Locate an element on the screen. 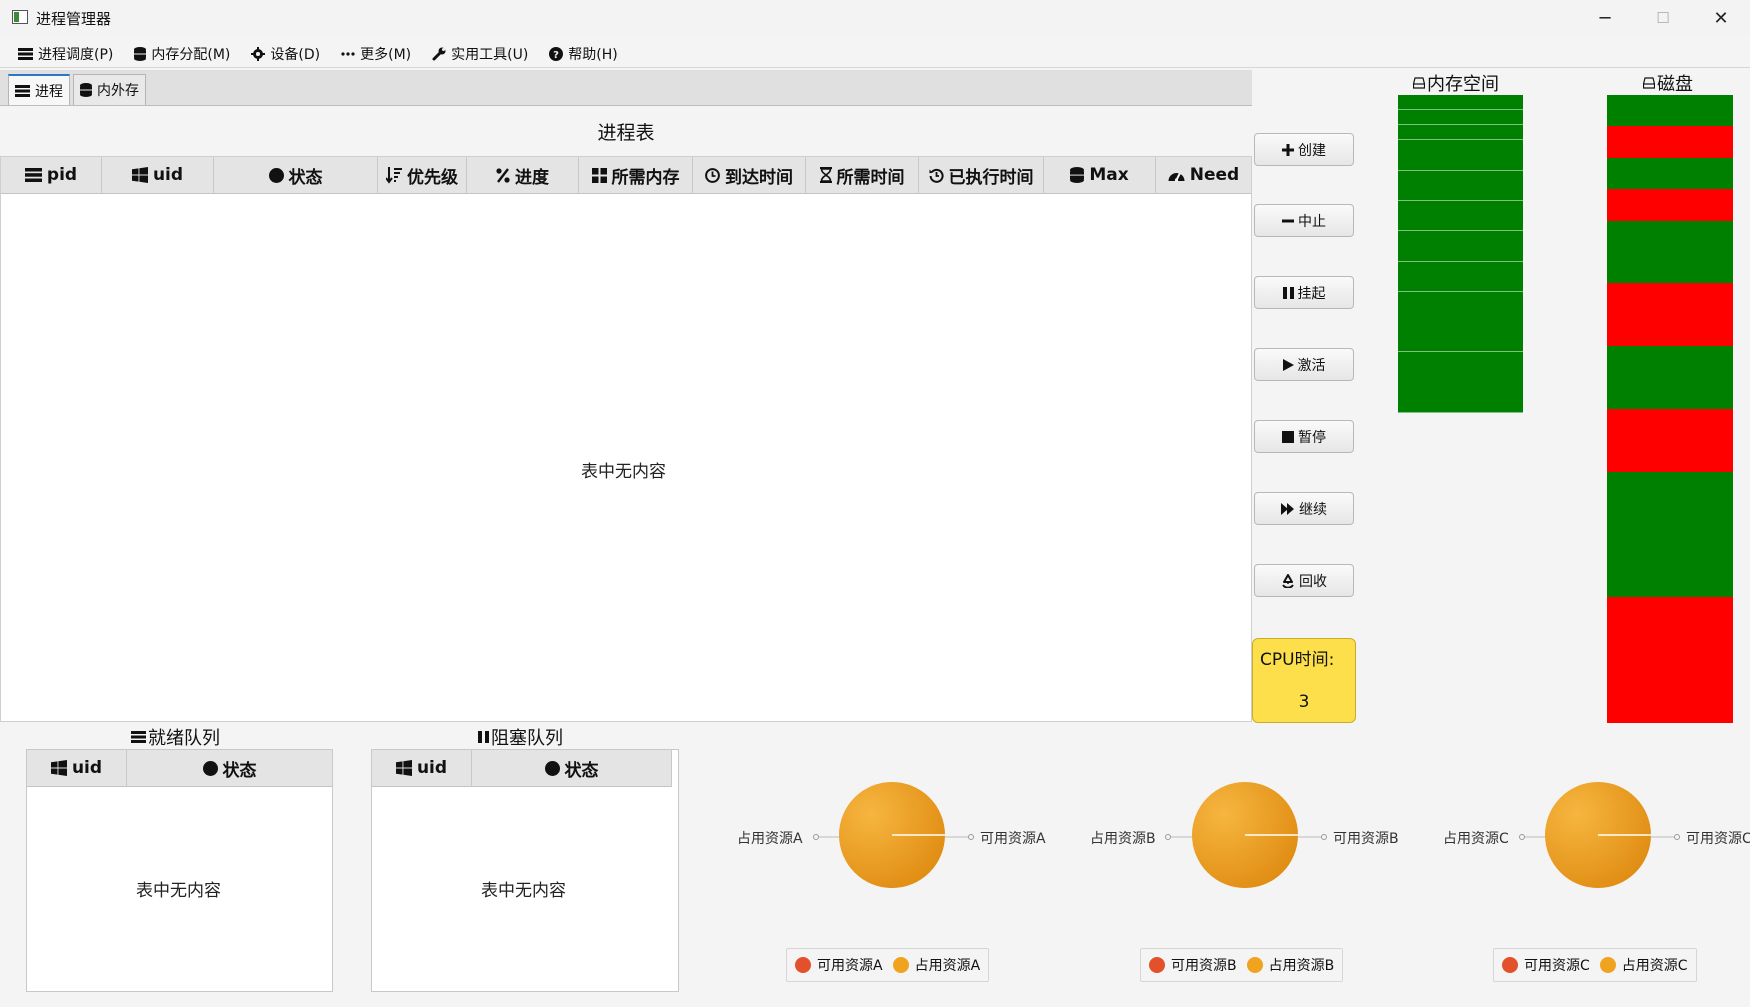 Image resolution: width=1750 pixels, height=1007 pixels. legend-label: 占用资源B is located at coordinates (1301, 966).